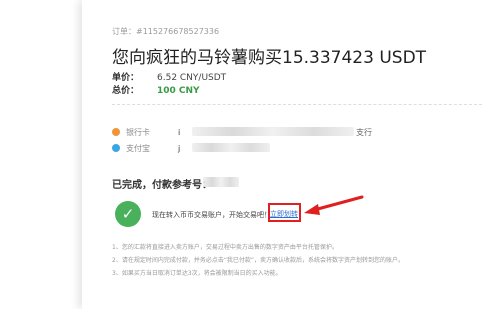  Describe the element at coordinates (179, 148) in the screenshot. I see `payment-account-prefix: j` at that location.